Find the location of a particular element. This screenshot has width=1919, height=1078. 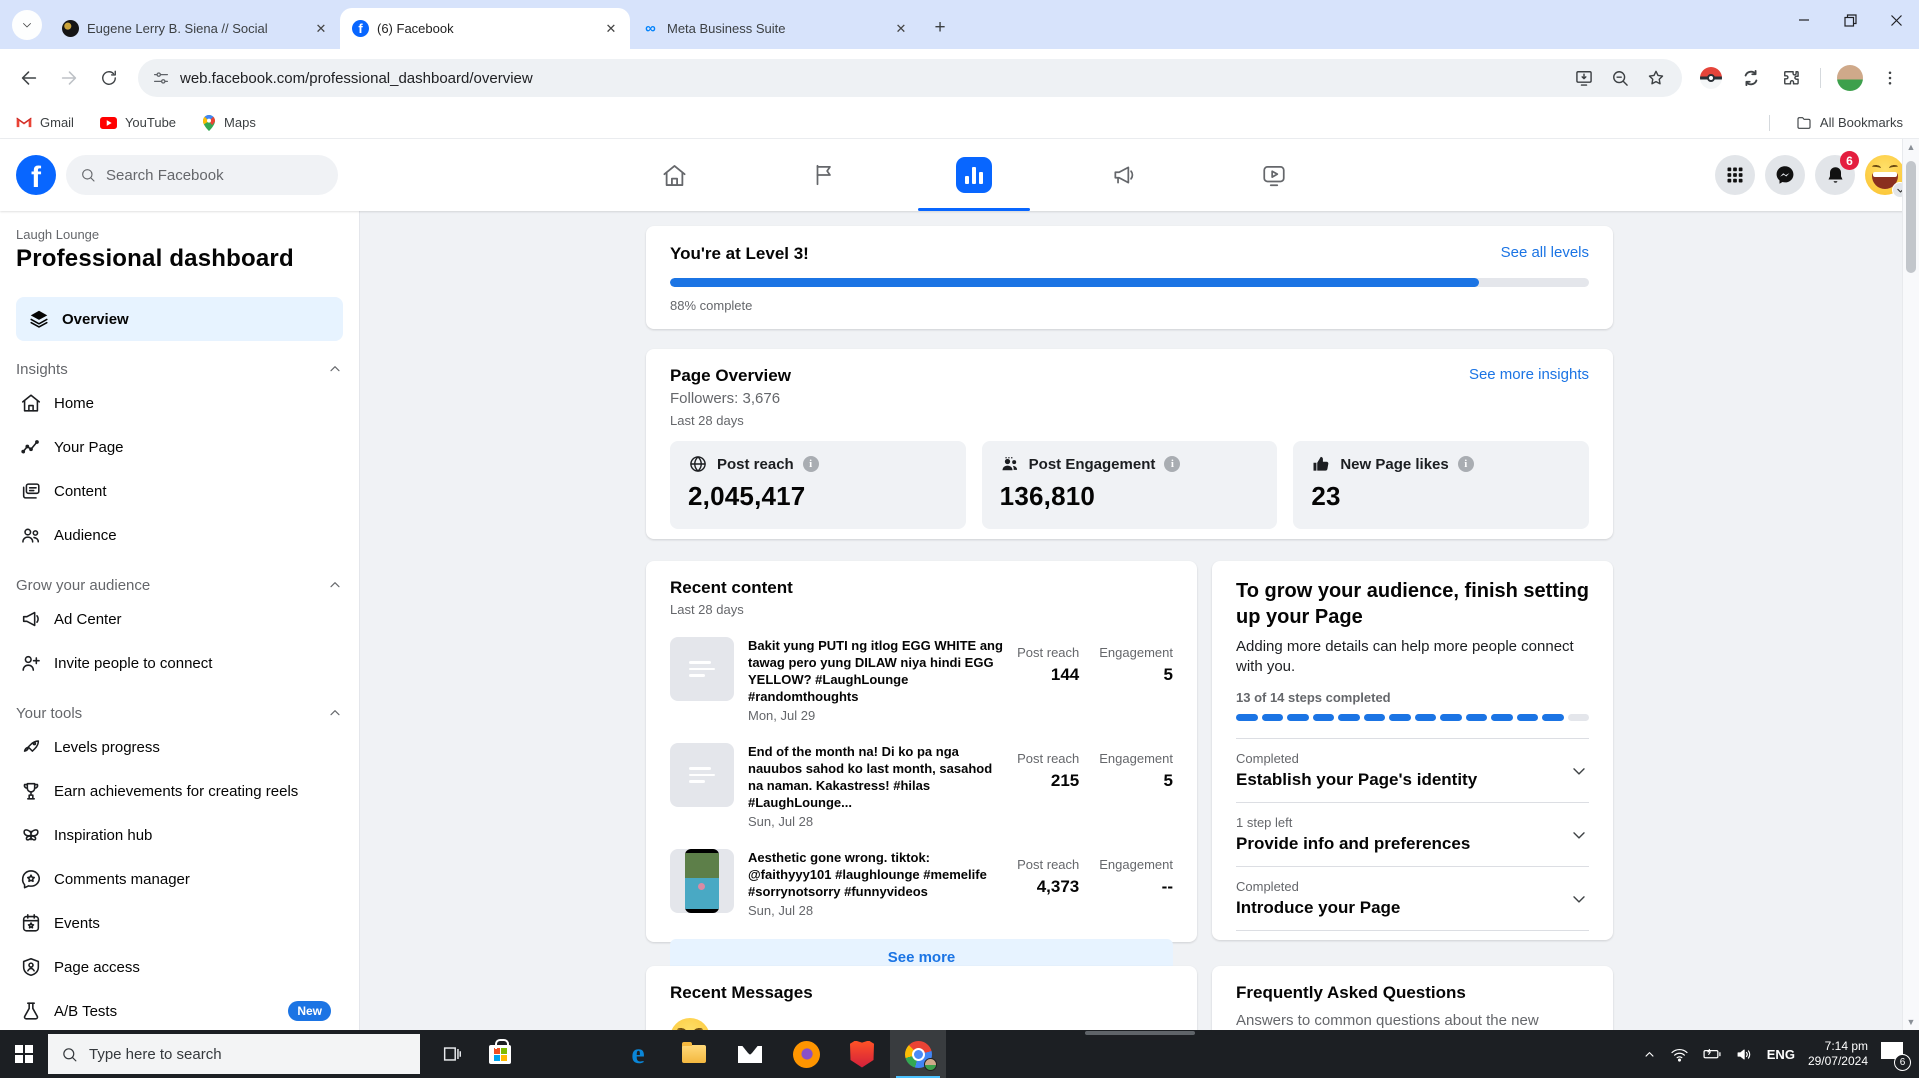

extensions-button is located at coordinates (1791, 78).